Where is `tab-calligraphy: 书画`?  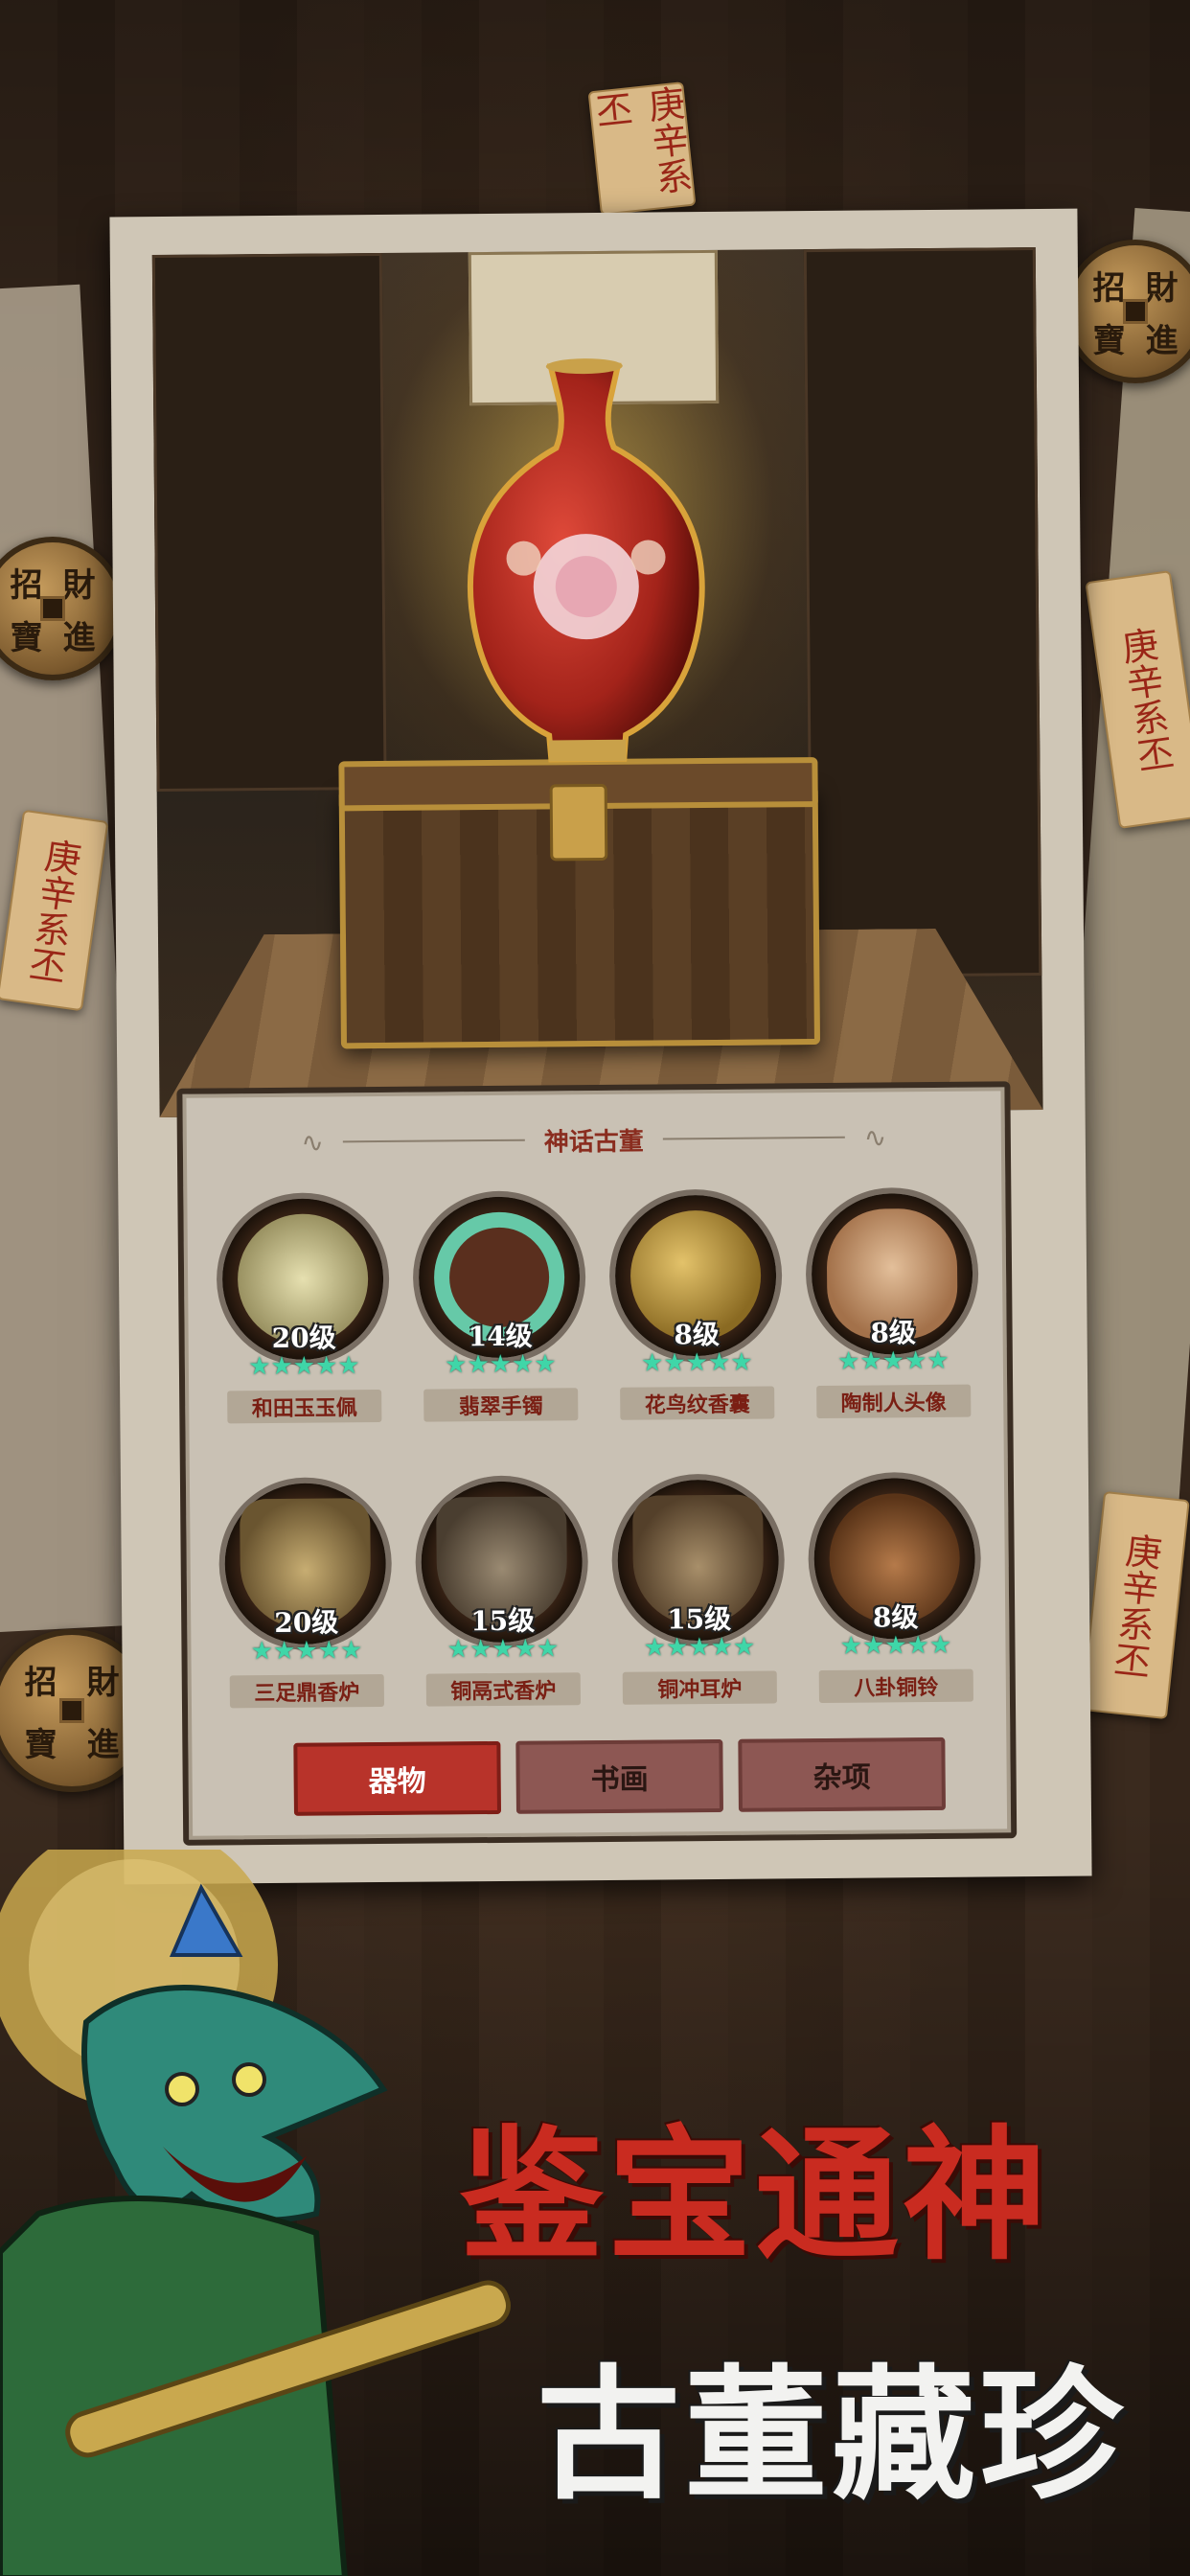
tab-calligraphy: 书画 is located at coordinates (619, 1776).